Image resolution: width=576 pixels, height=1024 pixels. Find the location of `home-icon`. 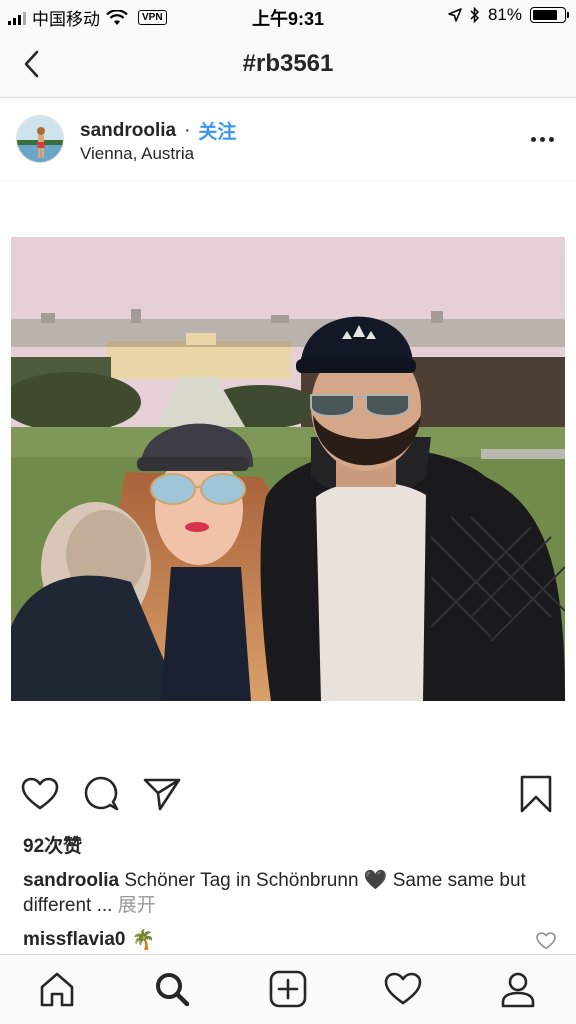

home-icon is located at coordinates (57, 989).